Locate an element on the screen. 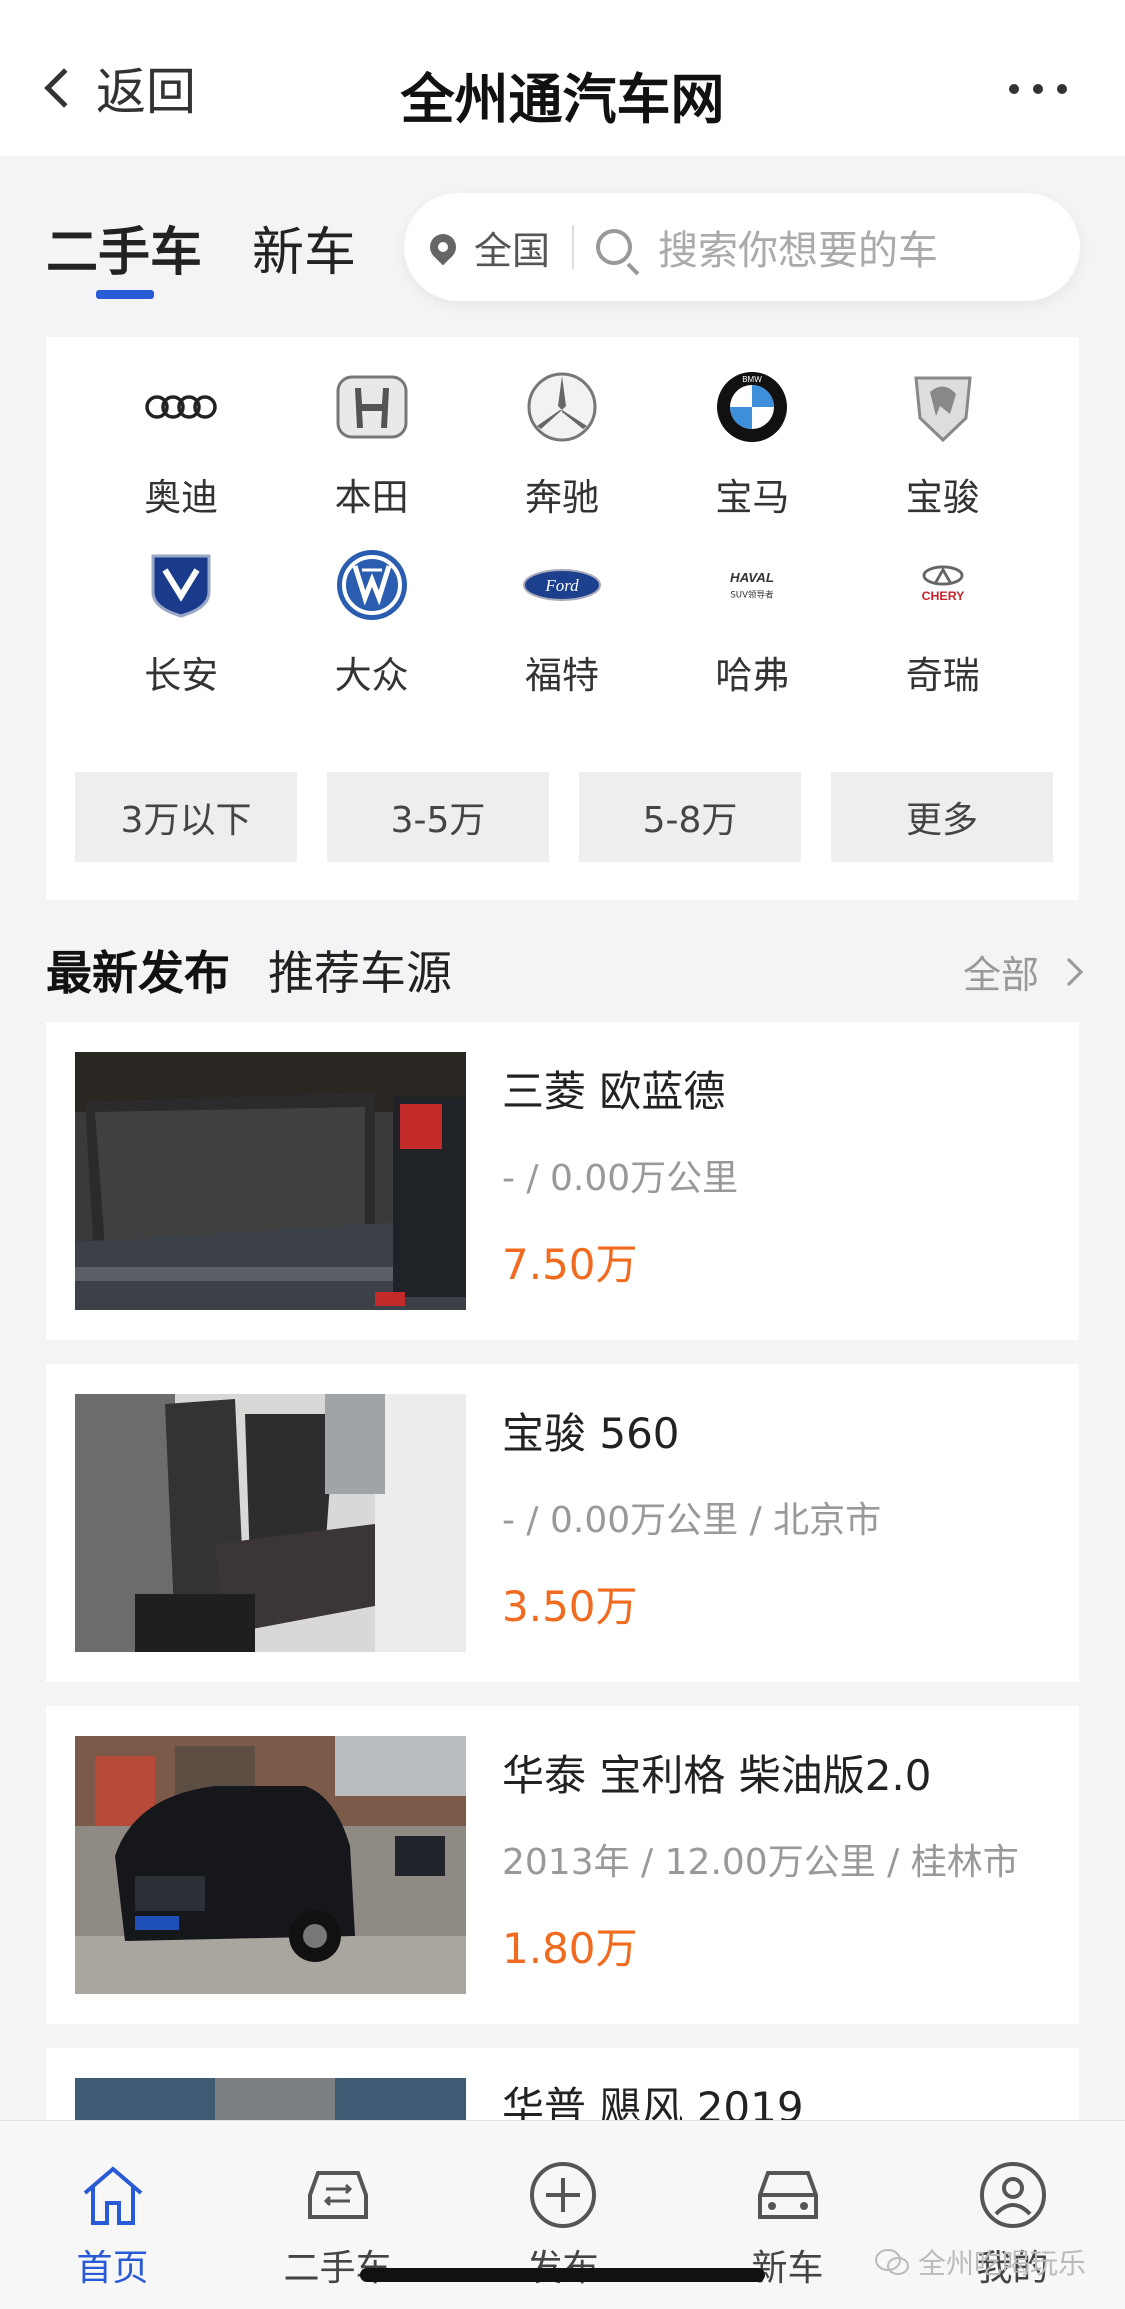  listing-item: 宝骏 560 - / 0.00万公里 / 北京市 3.50万 is located at coordinates (562, 1523).